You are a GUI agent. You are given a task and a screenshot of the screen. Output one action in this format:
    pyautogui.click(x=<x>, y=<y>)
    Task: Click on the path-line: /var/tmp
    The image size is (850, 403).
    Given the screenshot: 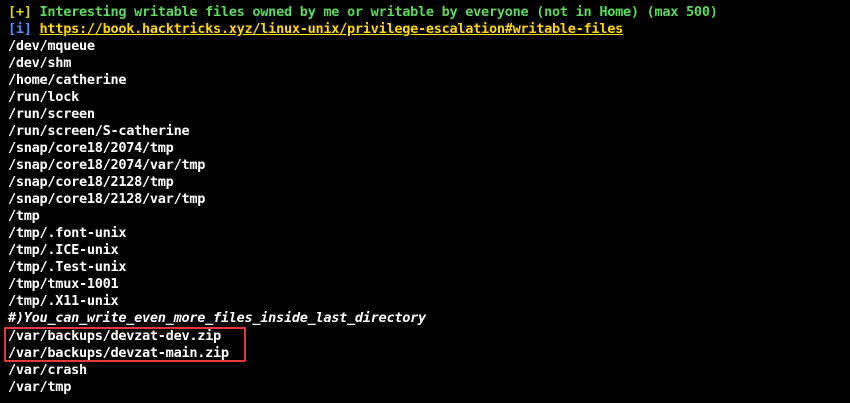 What is the action you would take?
    pyautogui.click(x=40, y=387)
    